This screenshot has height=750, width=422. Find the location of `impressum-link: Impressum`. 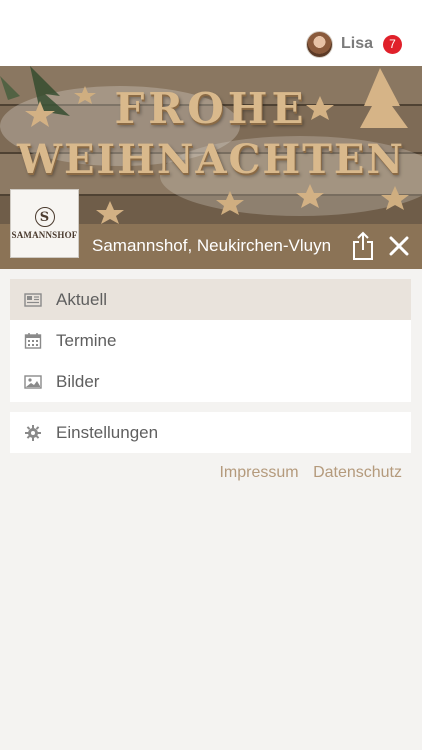

impressum-link: Impressum is located at coordinates (258, 472).